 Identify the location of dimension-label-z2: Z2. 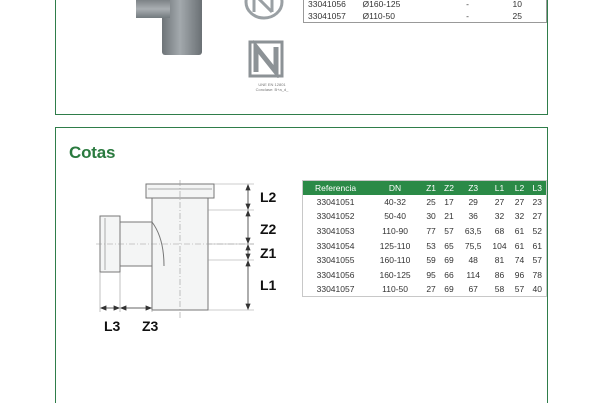
(268, 229).